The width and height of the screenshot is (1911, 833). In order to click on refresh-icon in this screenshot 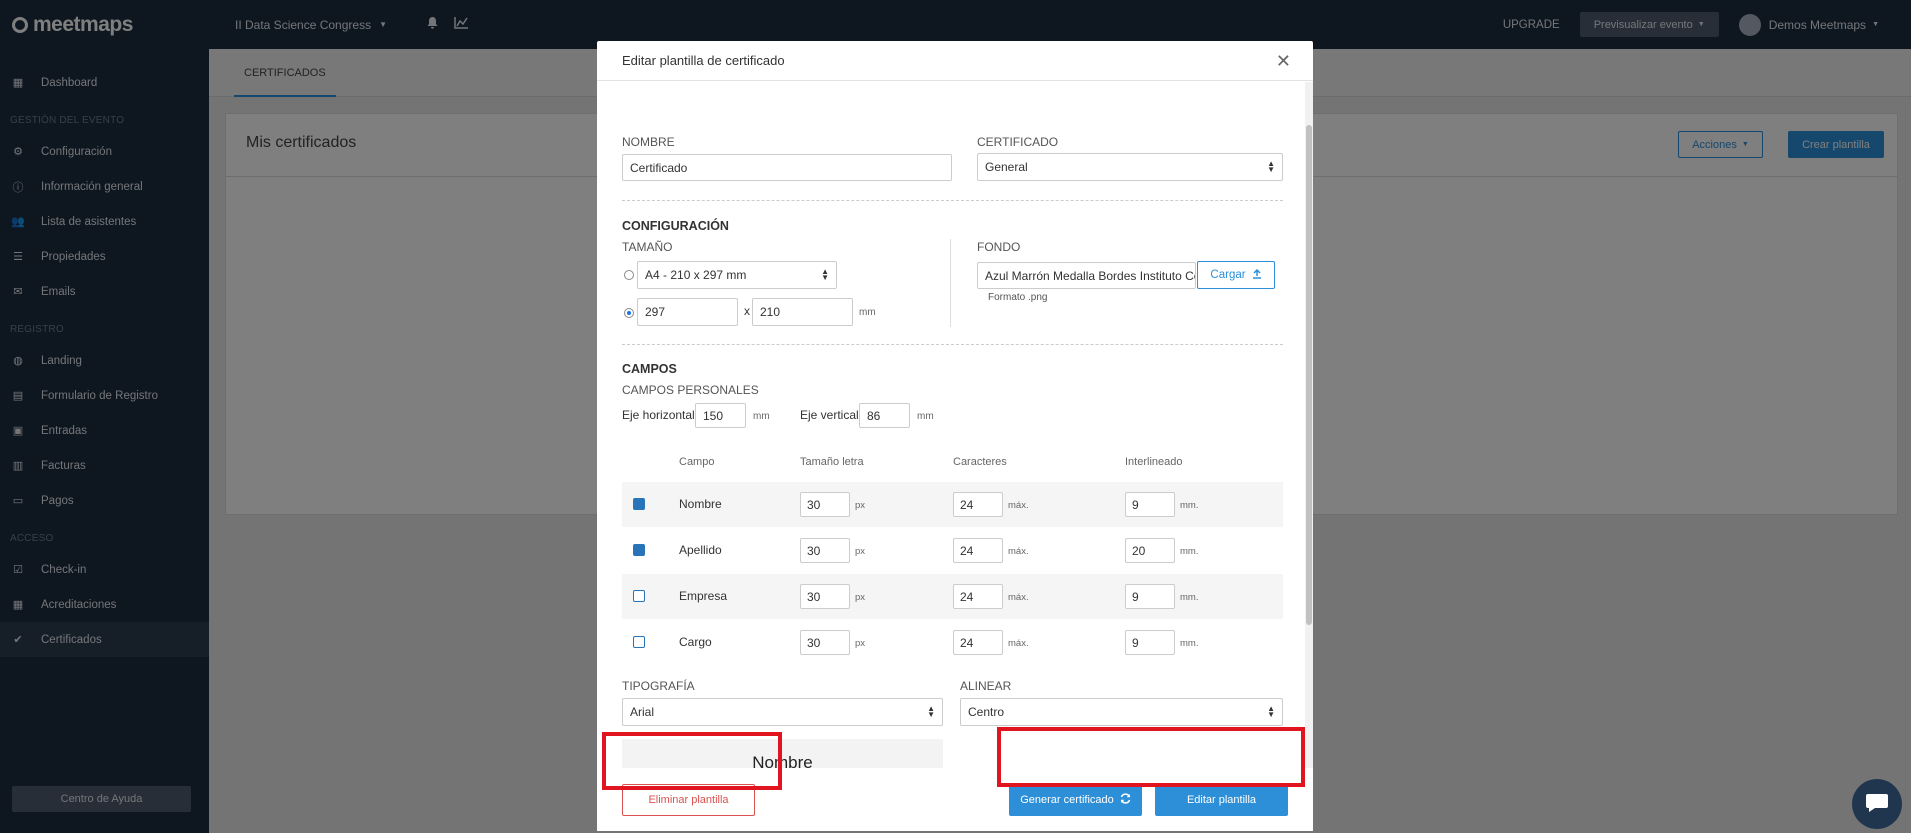, I will do `click(1125, 800)`.